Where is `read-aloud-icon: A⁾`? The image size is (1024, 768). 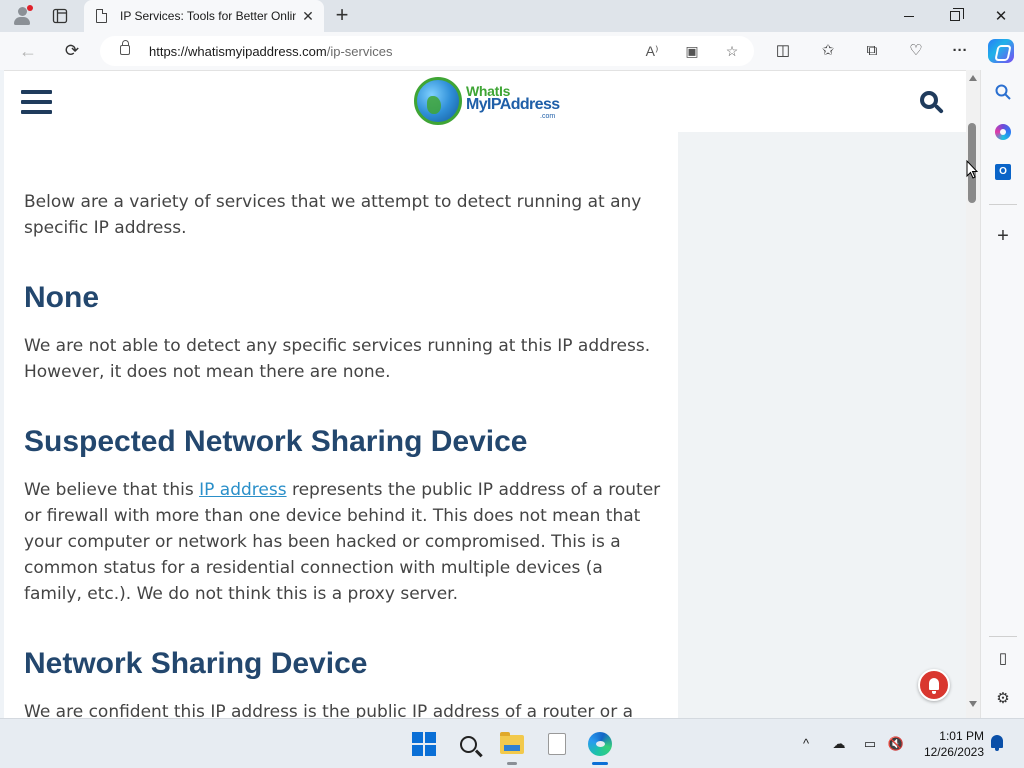 read-aloud-icon: A⁾ is located at coordinates (652, 51).